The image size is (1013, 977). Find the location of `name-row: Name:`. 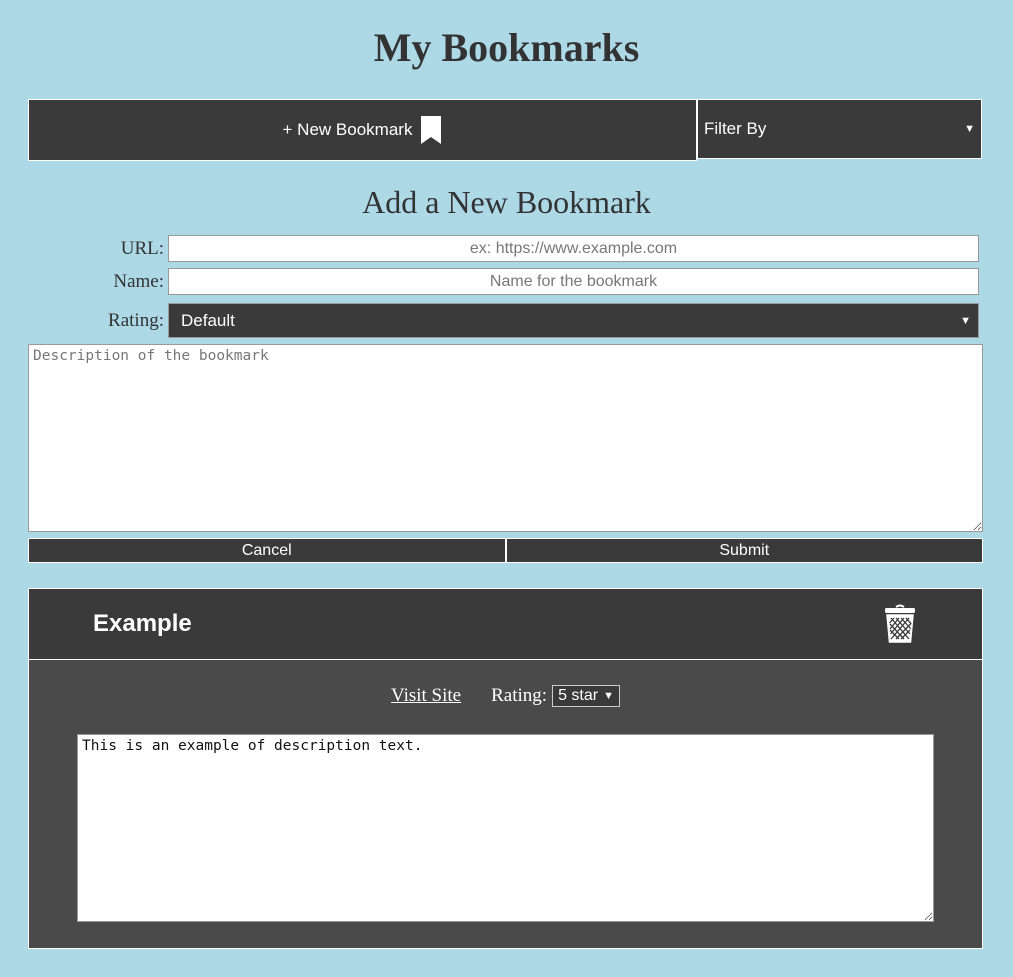

name-row: Name: is located at coordinates (505, 281).